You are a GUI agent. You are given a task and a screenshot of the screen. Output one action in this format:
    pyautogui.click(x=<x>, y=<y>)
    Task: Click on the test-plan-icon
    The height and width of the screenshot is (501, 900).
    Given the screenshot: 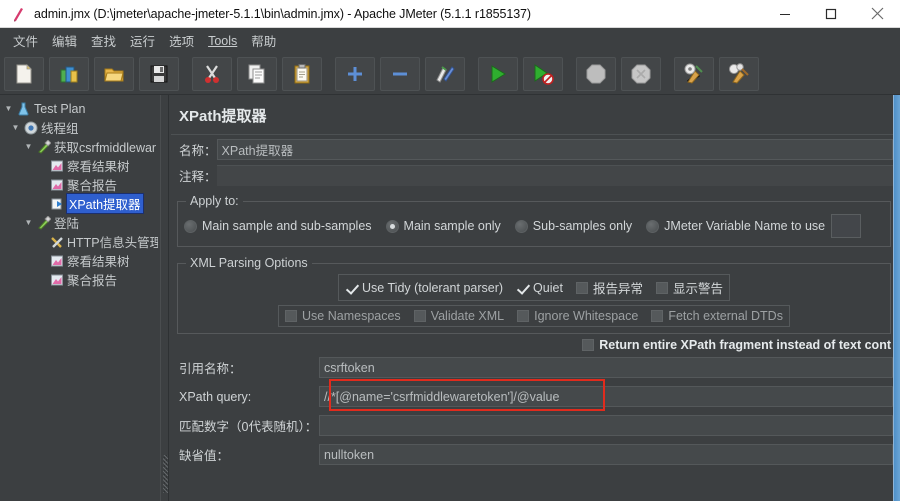 What is the action you would take?
    pyautogui.click(x=23, y=109)
    